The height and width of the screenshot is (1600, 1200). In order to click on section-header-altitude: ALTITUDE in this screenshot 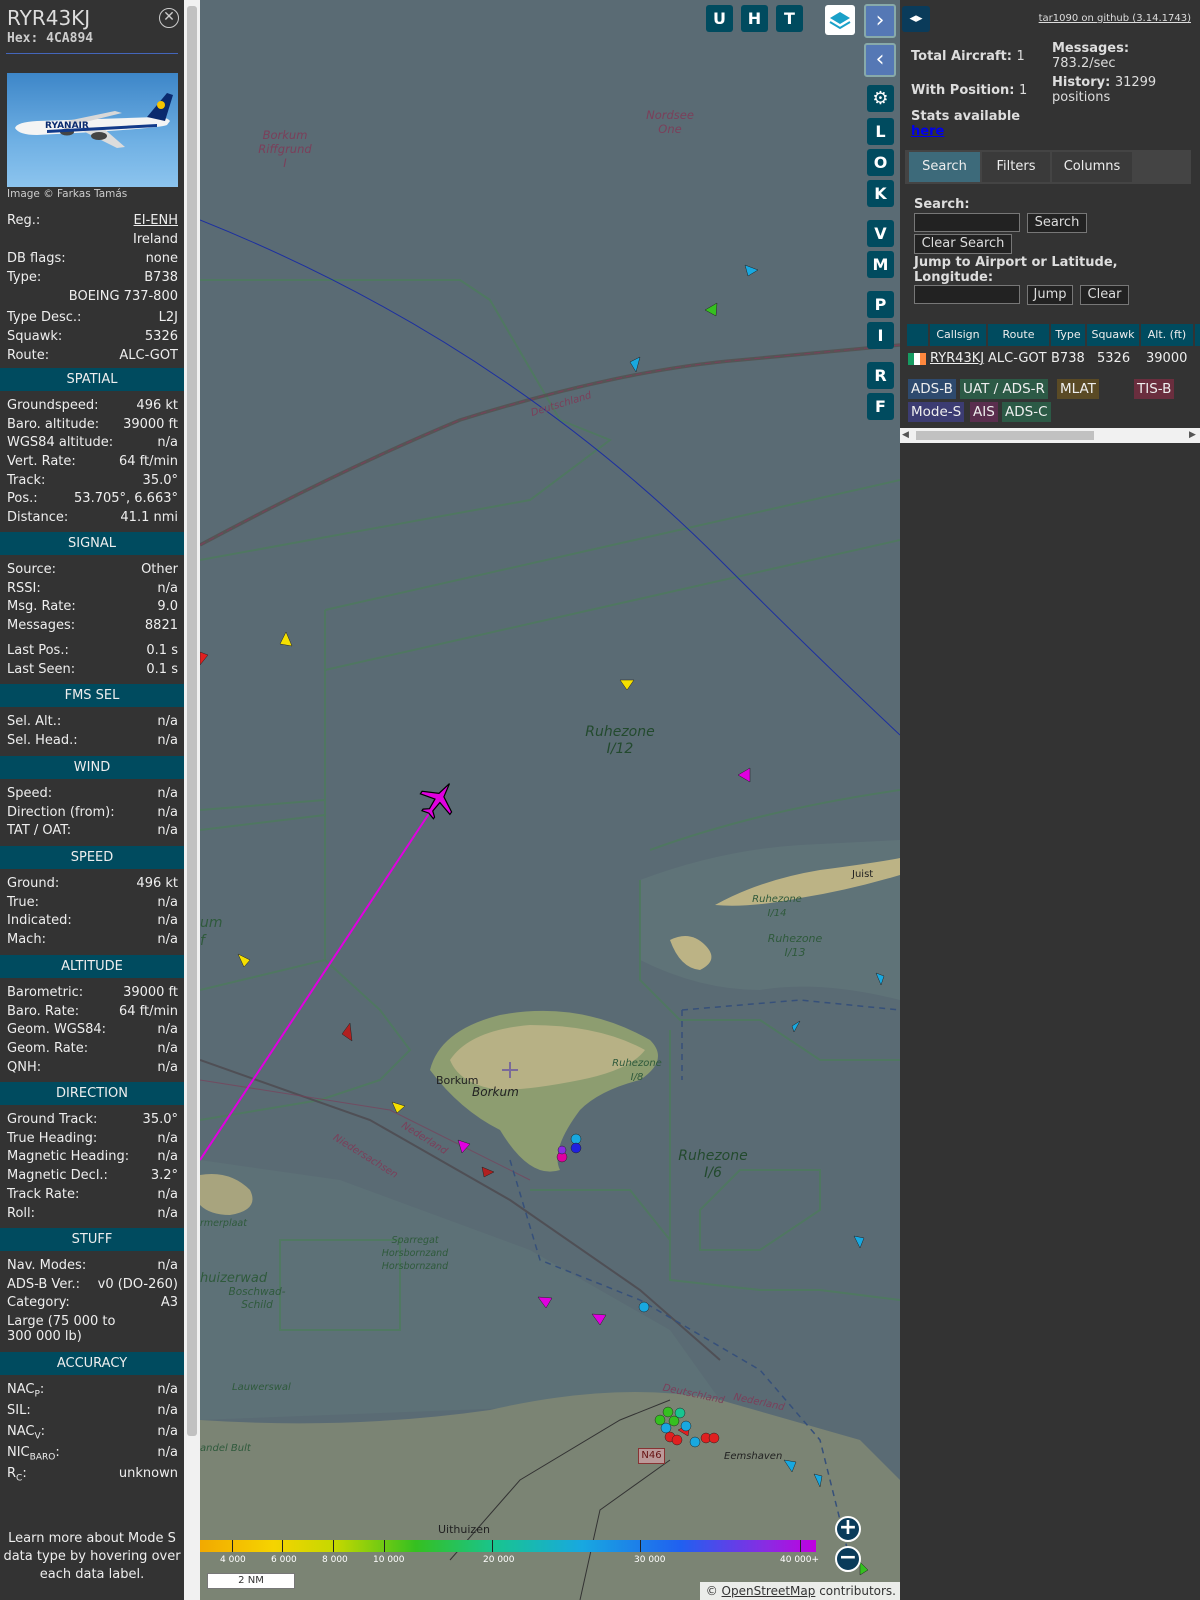, I will do `click(92, 966)`.